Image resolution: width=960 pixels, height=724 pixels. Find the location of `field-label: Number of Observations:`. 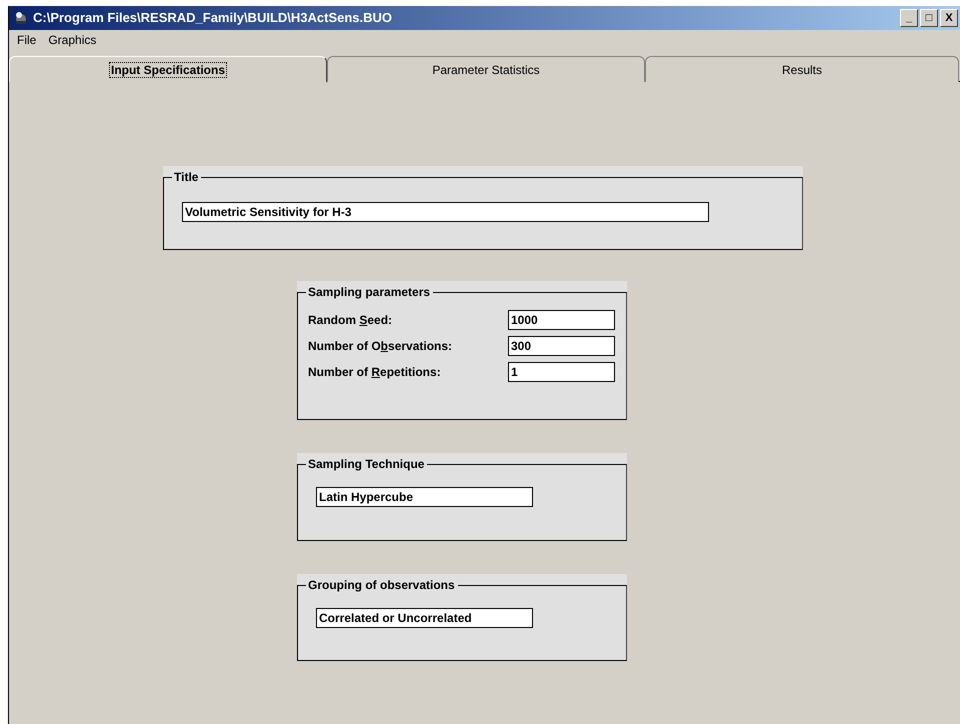

field-label: Number of Observations: is located at coordinates (381, 346).